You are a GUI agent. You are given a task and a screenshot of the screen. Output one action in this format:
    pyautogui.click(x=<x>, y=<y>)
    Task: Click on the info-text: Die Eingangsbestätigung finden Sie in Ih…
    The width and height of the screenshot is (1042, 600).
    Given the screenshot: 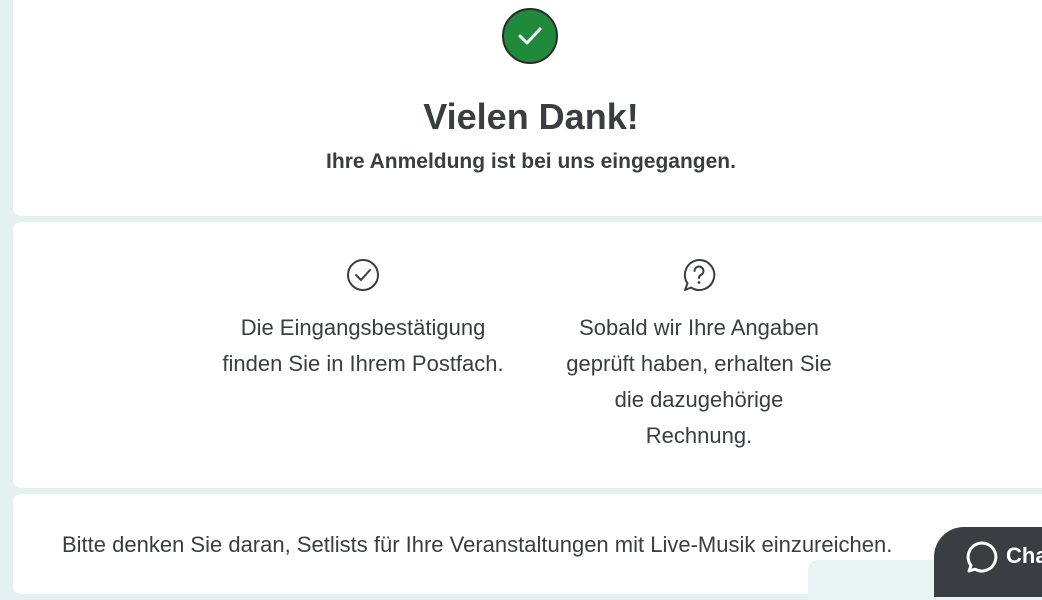 What is the action you would take?
    pyautogui.click(x=363, y=345)
    